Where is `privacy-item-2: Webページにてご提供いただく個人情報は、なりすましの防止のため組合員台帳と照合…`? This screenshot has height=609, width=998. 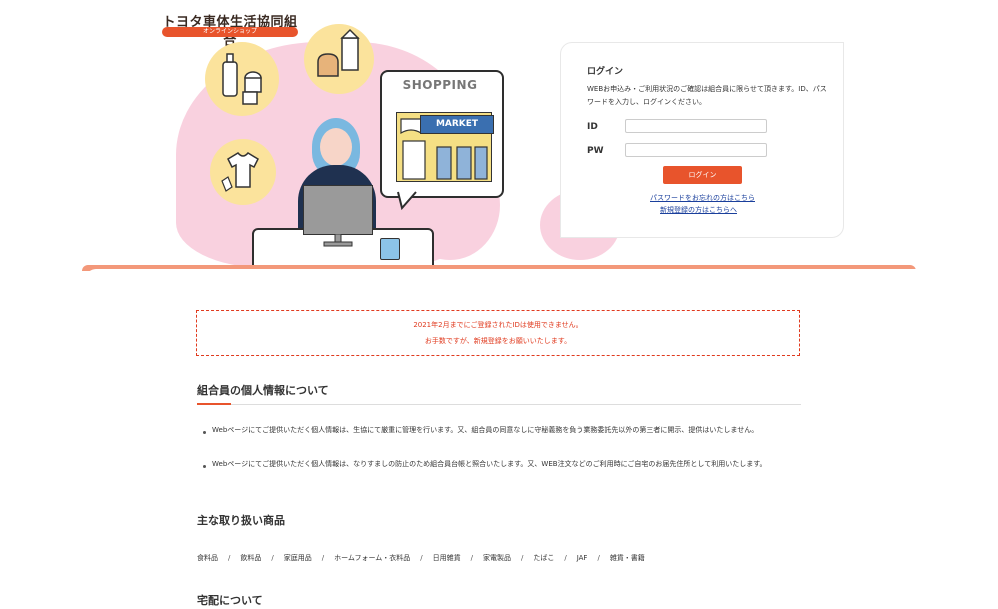
privacy-item-2: Webページにてご提供いただく個人情報は、なりすましの防止のため組合員台帳と照合… is located at coordinates (489, 464).